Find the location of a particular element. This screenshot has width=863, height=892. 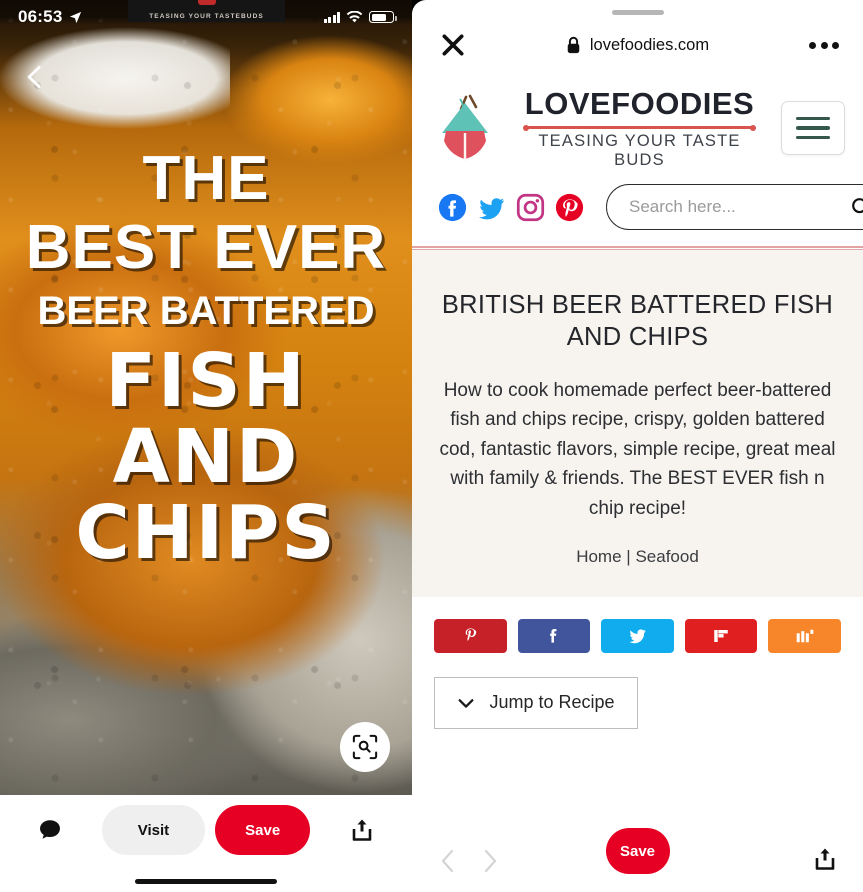

header-divider is located at coordinates (637, 248).